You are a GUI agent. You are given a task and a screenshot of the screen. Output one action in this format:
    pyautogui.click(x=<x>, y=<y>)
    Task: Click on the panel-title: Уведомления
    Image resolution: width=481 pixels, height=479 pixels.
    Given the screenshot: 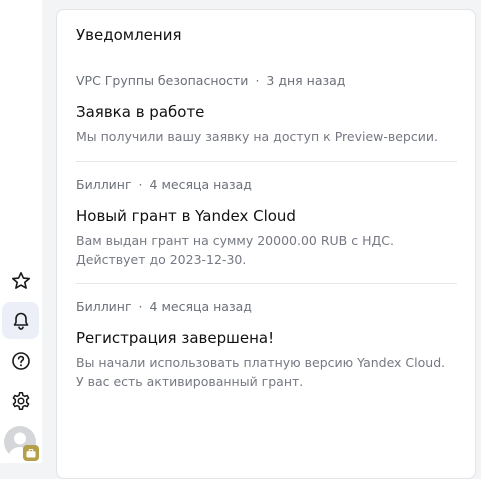 What is the action you would take?
    pyautogui.click(x=129, y=35)
    